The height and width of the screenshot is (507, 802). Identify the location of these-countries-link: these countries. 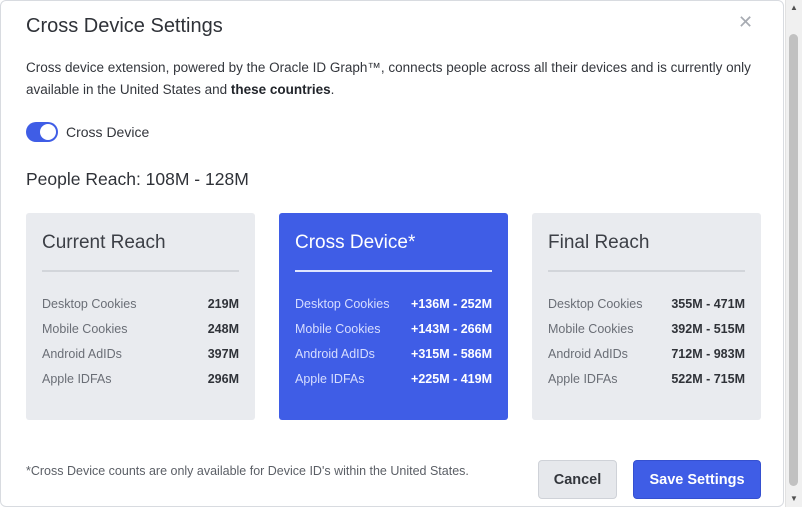
(281, 89).